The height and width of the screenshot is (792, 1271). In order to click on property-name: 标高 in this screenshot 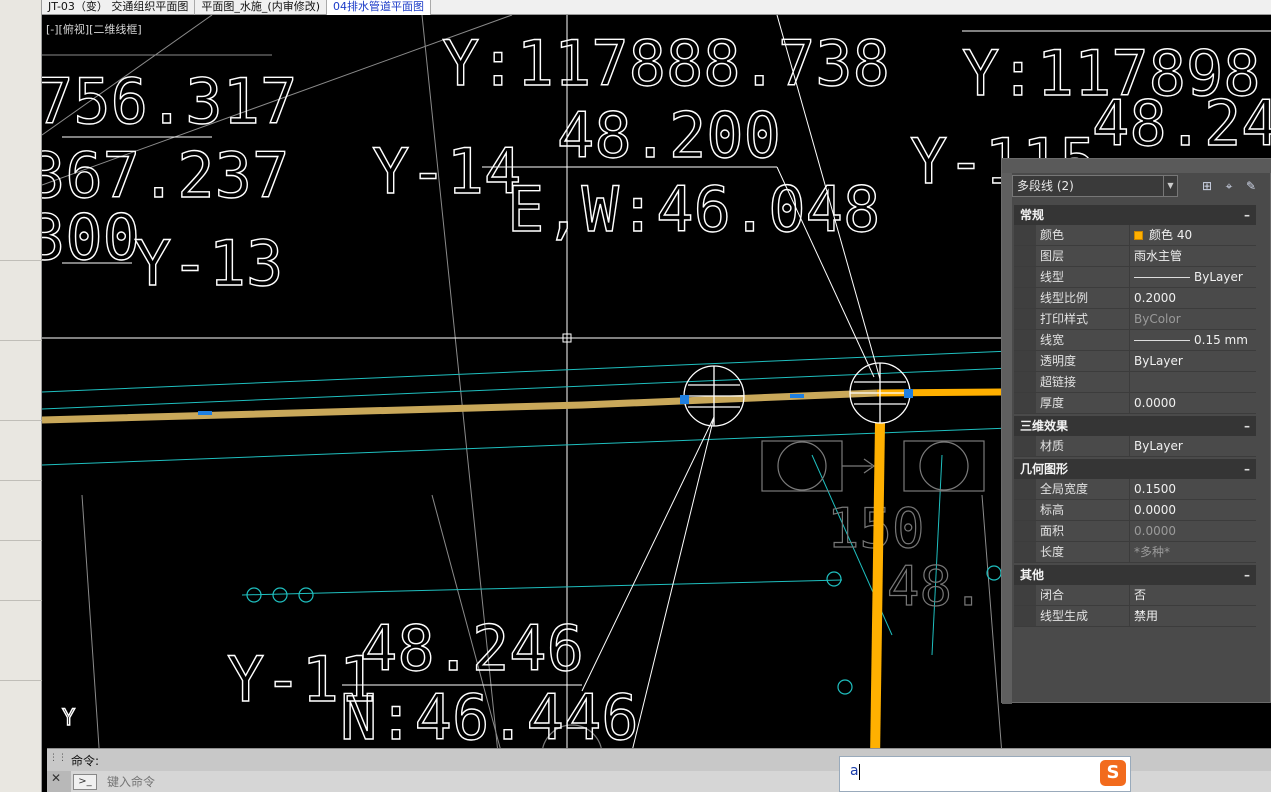, I will do `click(1083, 510)`.